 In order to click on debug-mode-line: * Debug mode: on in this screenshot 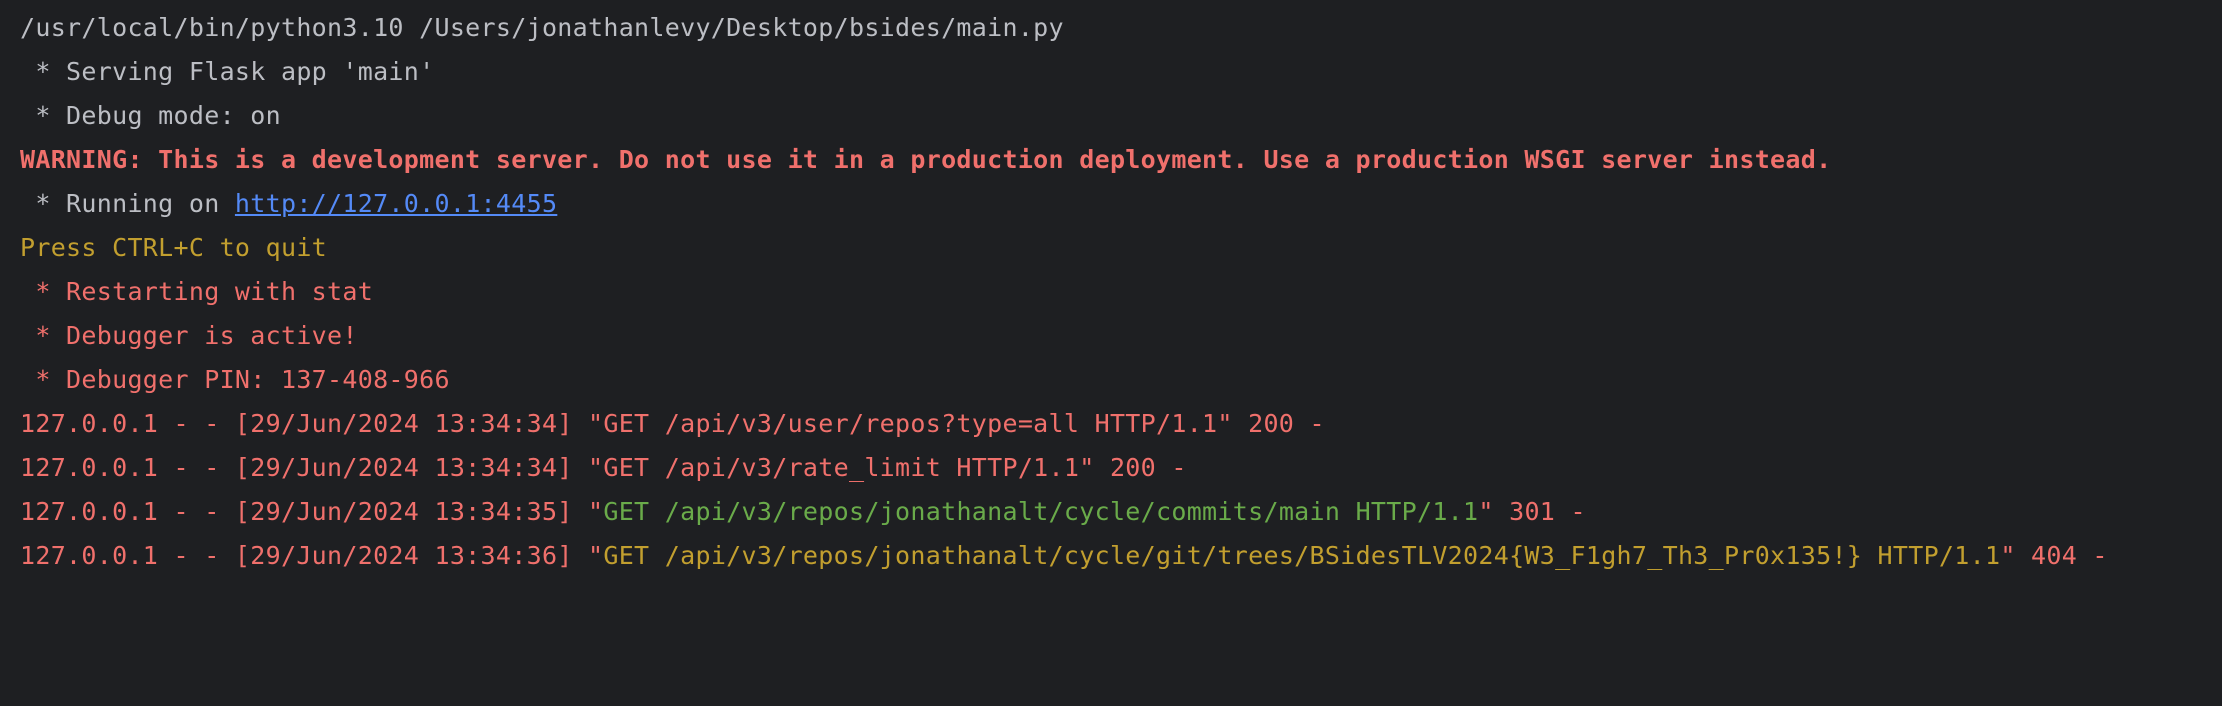, I will do `click(150, 115)`.